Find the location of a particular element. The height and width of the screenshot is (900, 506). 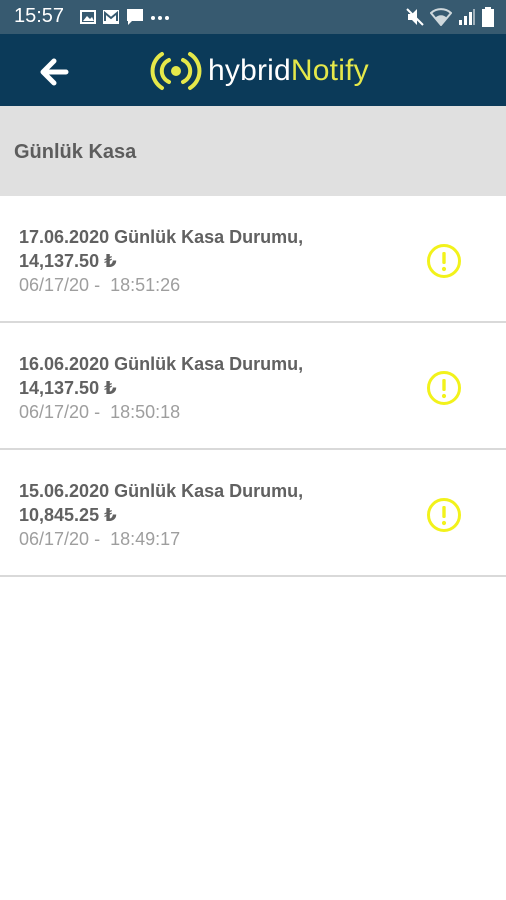

logo-text: hybridNotify is located at coordinates (288, 71).